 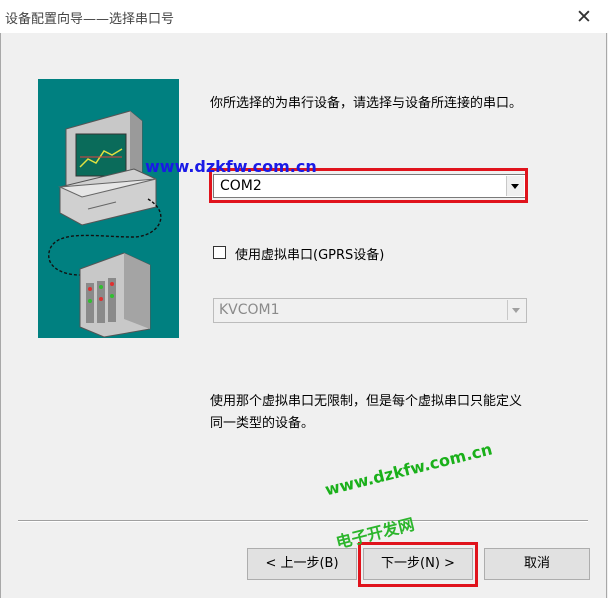 What do you see at coordinates (309, 253) in the screenshot?
I see `virtual-port-checkbox-label: 使用虚拟串口(GPRS设备)` at bounding box center [309, 253].